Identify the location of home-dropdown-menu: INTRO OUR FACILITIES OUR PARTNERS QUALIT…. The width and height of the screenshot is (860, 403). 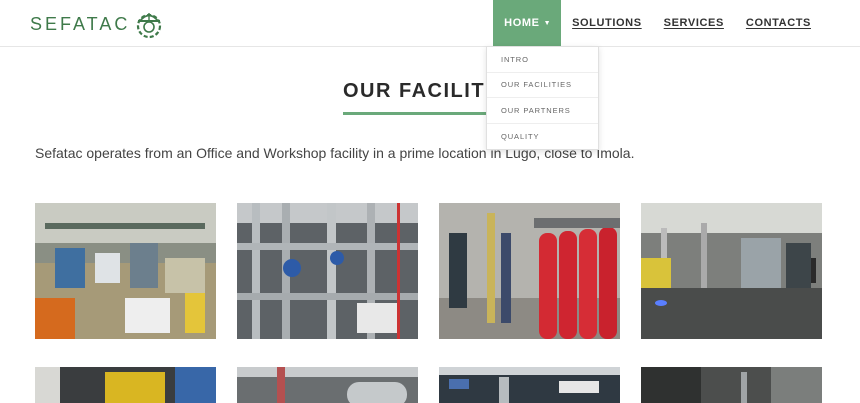
(542, 98).